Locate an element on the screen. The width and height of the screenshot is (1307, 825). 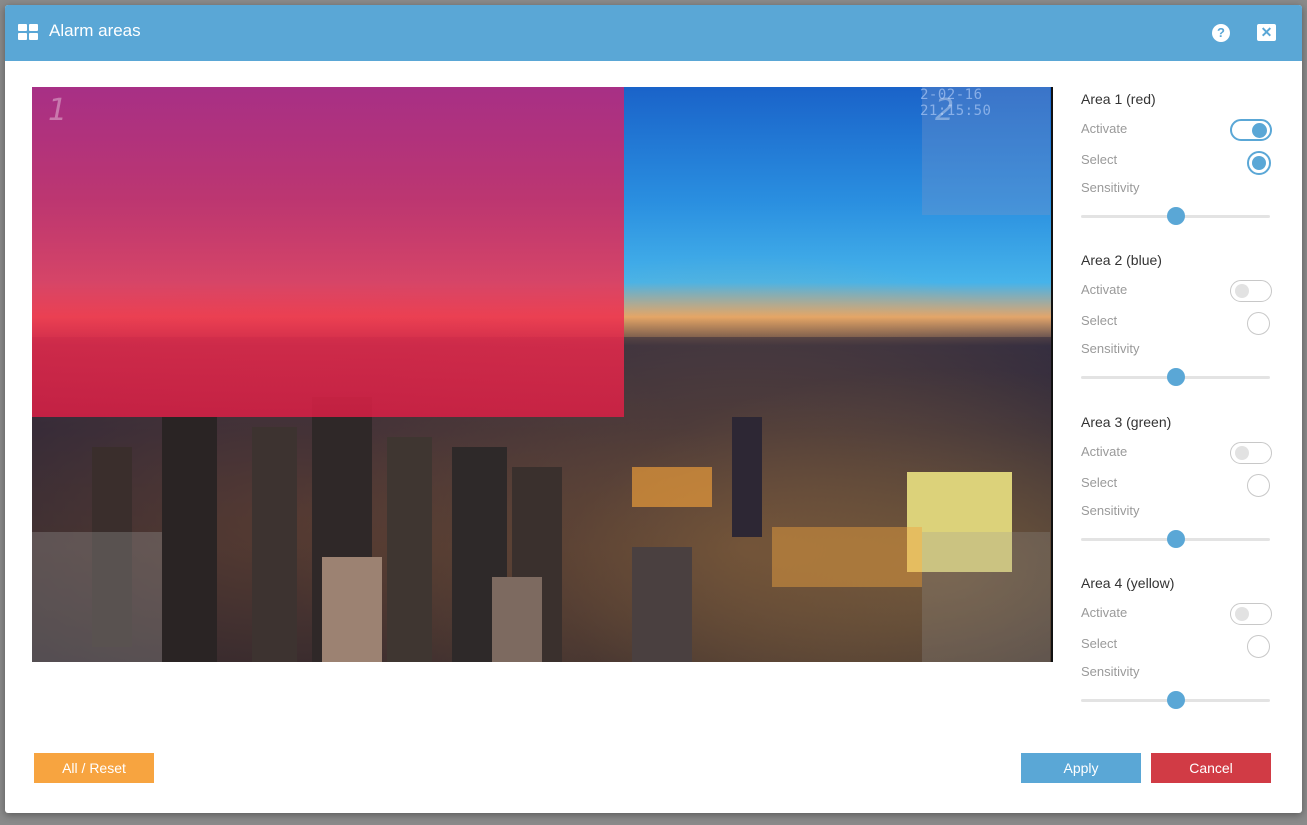
area-1-select-radio is located at coordinates (1259, 163).